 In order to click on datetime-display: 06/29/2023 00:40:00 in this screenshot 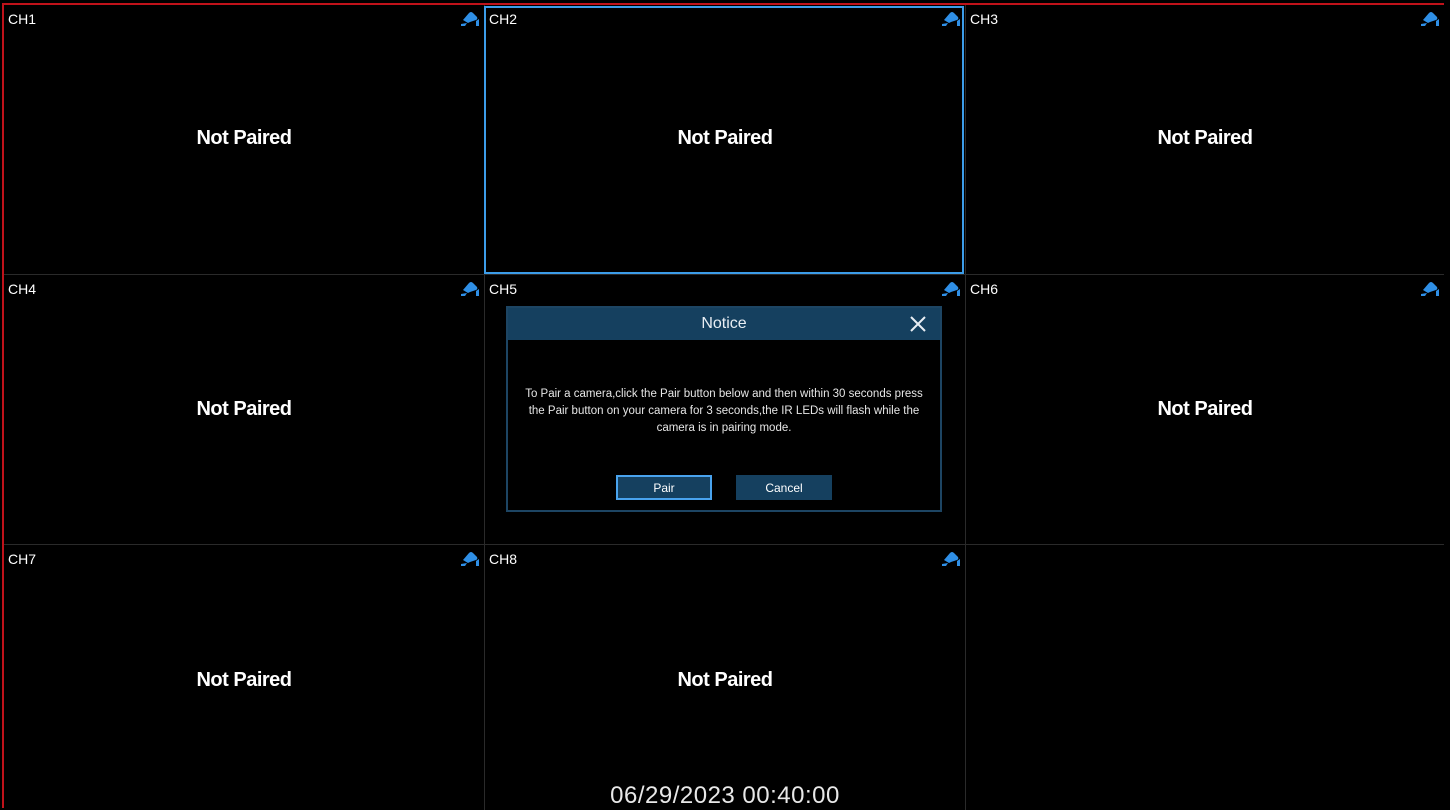, I will do `click(725, 795)`.